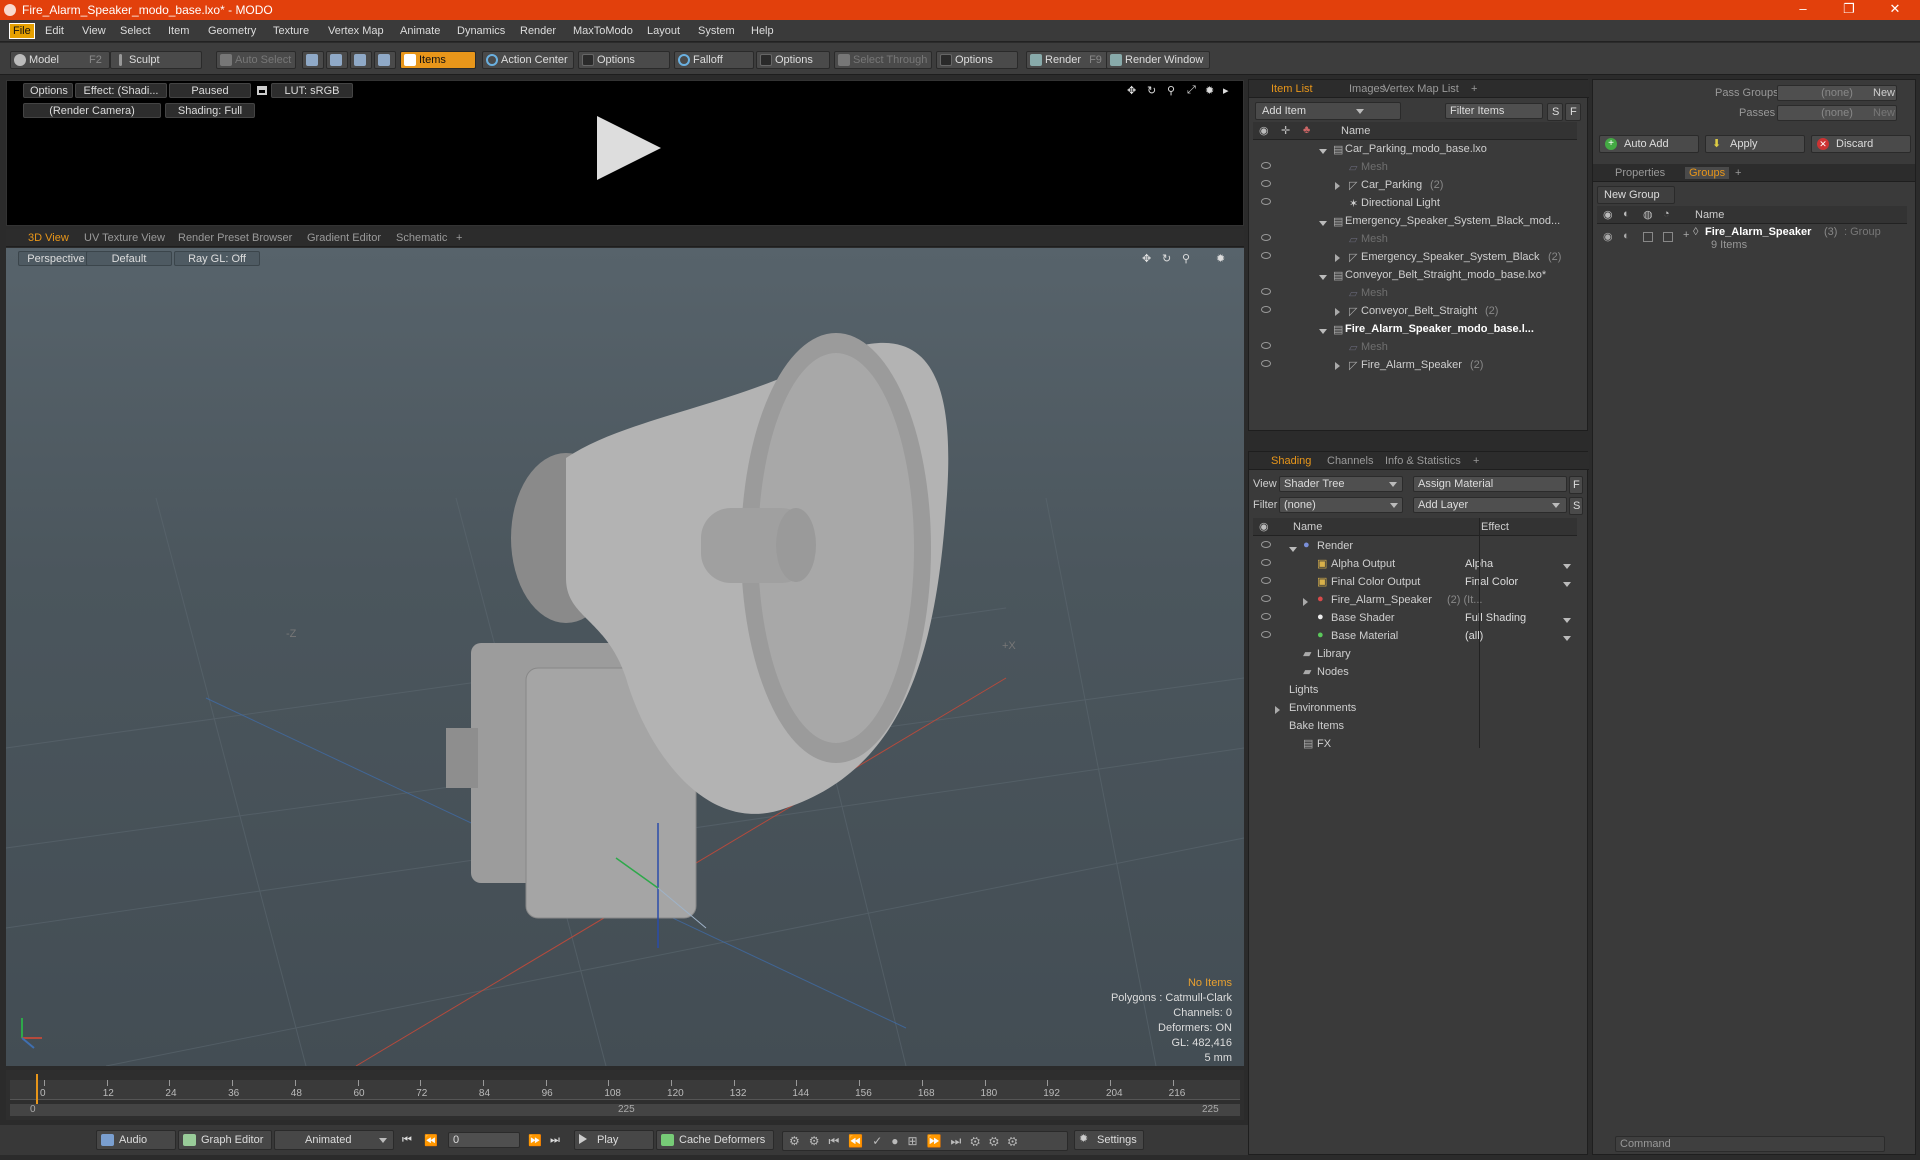 The image size is (1920, 1160). What do you see at coordinates (361, 60) in the screenshot?
I see `polygons-mode-button` at bounding box center [361, 60].